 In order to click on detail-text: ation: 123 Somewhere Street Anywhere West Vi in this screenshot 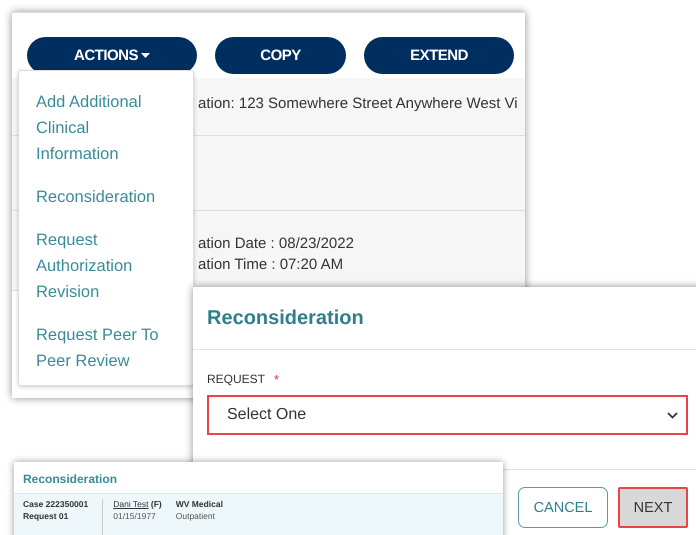, I will do `click(358, 103)`.